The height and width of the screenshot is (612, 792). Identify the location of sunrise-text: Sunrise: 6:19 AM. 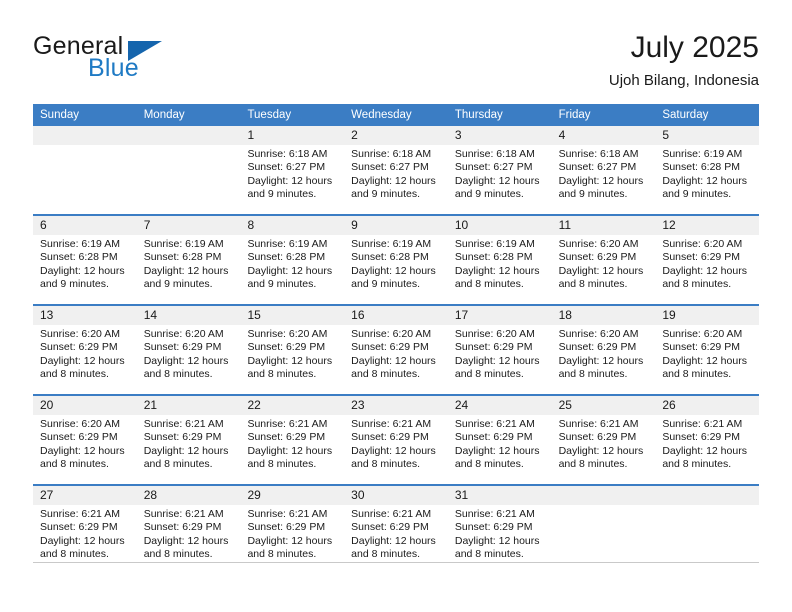
(183, 244).